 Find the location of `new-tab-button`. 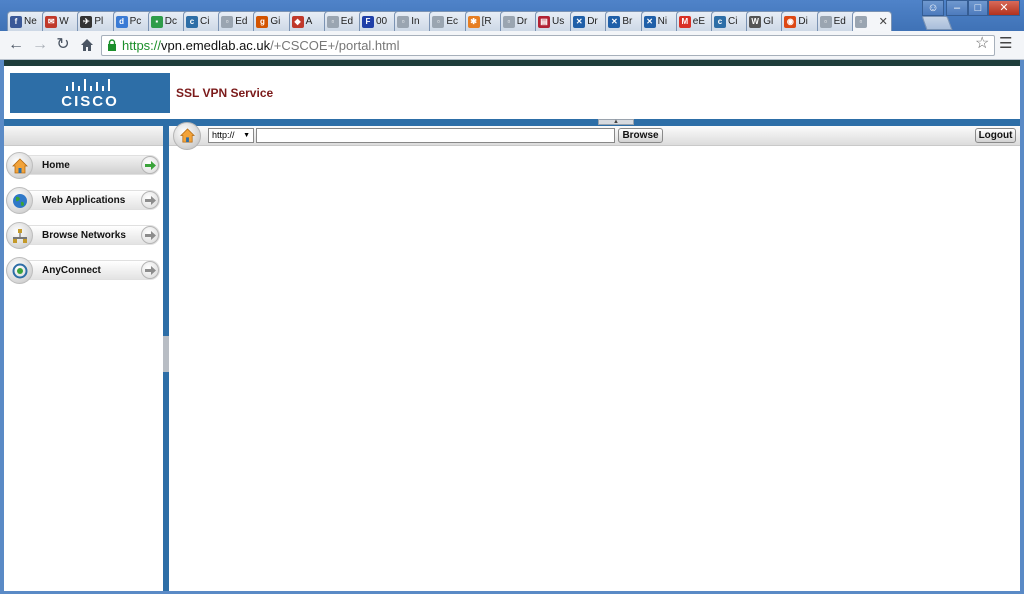

new-tab-button is located at coordinates (937, 23).